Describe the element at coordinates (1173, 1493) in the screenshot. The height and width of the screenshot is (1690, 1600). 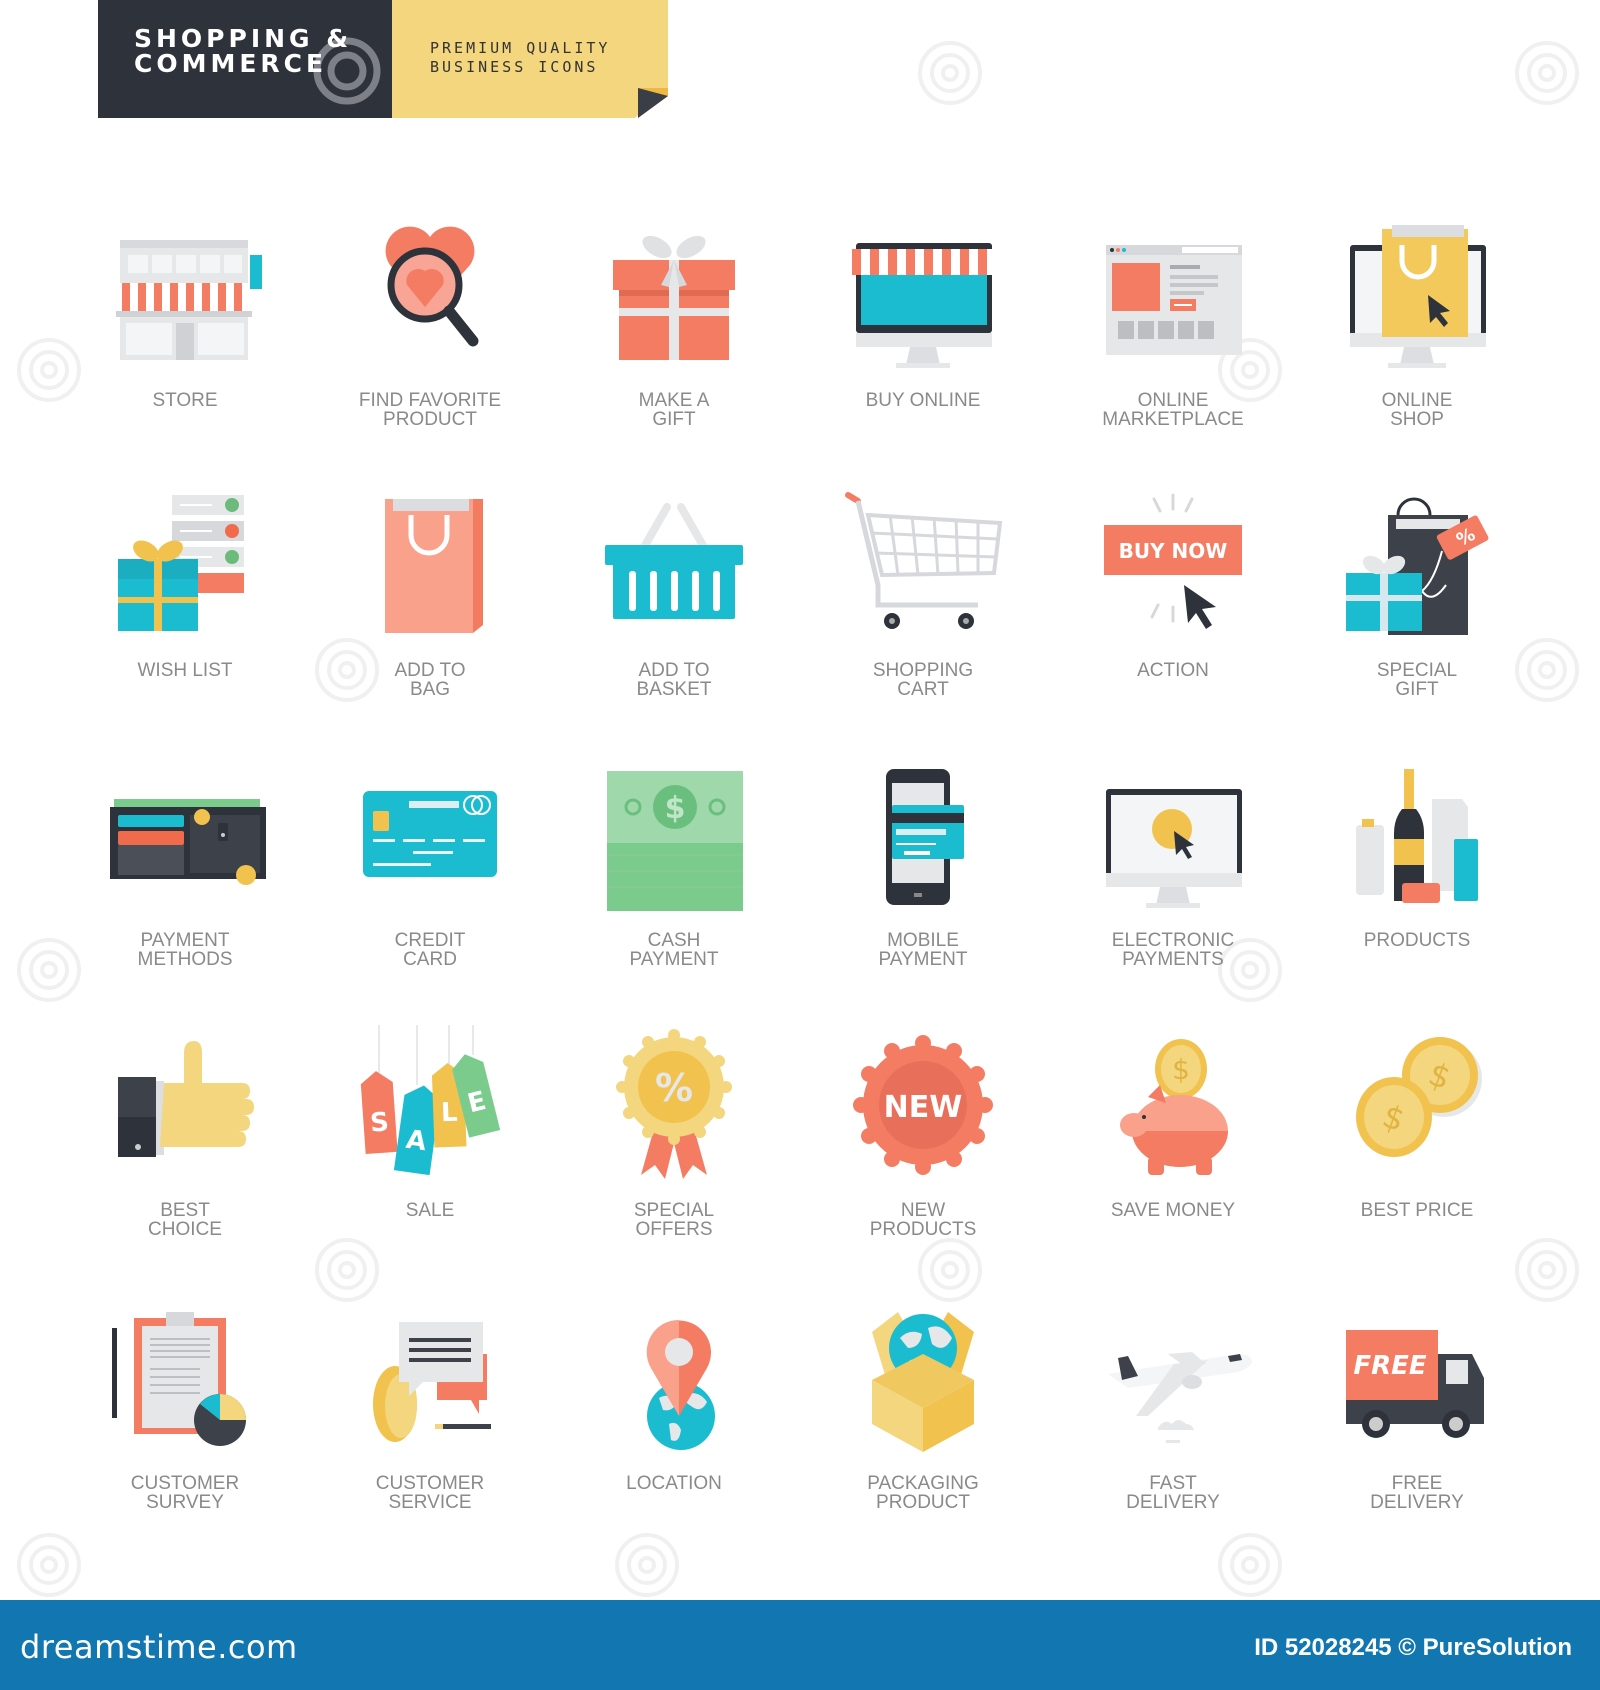
I see `icon-label: FAST DELIVERY` at that location.